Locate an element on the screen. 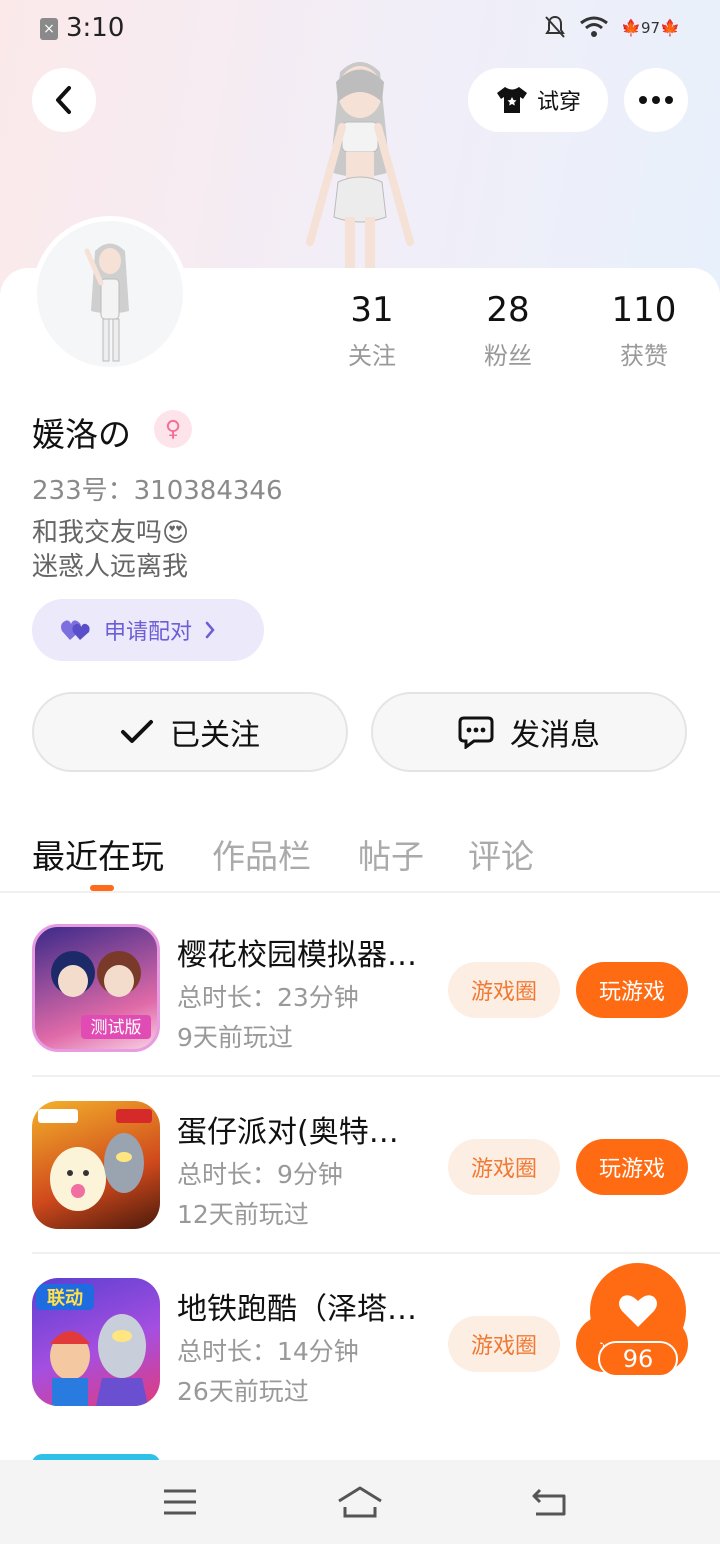  game-icon-sakura-school: 测试版 is located at coordinates (96, 988).